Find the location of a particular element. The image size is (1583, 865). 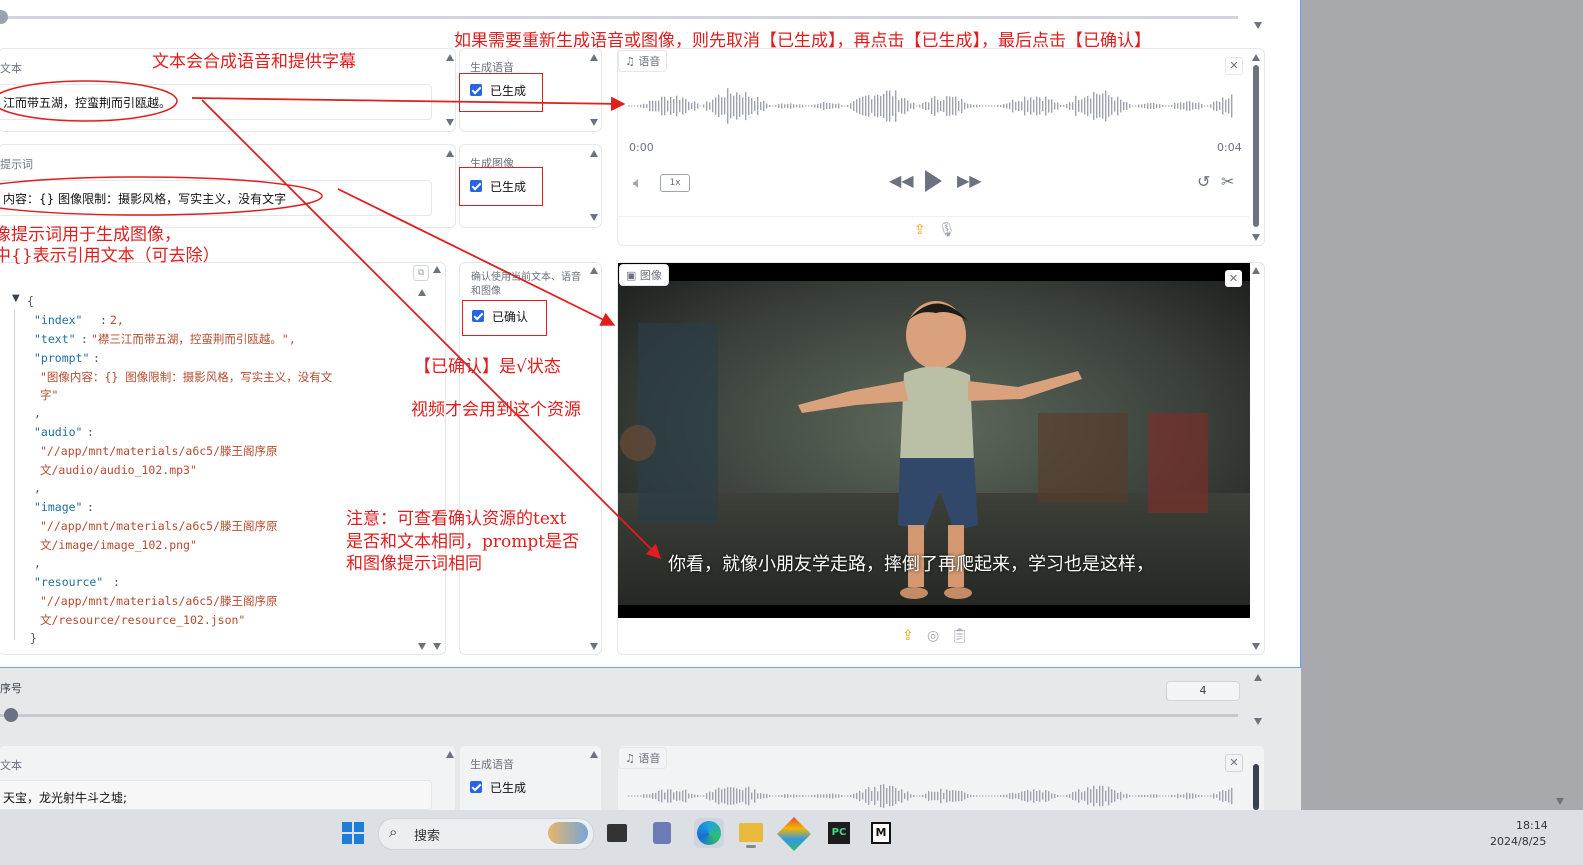

app-icon is located at coordinates (662, 833).